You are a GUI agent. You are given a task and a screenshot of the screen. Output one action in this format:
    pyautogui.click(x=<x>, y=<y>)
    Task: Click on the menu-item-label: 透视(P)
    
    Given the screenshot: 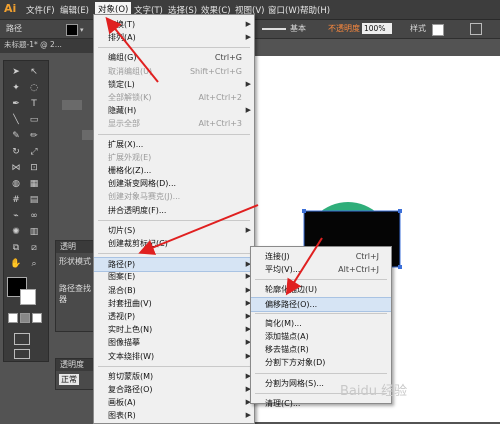 What is the action you would take?
    pyautogui.click(x=122, y=316)
    